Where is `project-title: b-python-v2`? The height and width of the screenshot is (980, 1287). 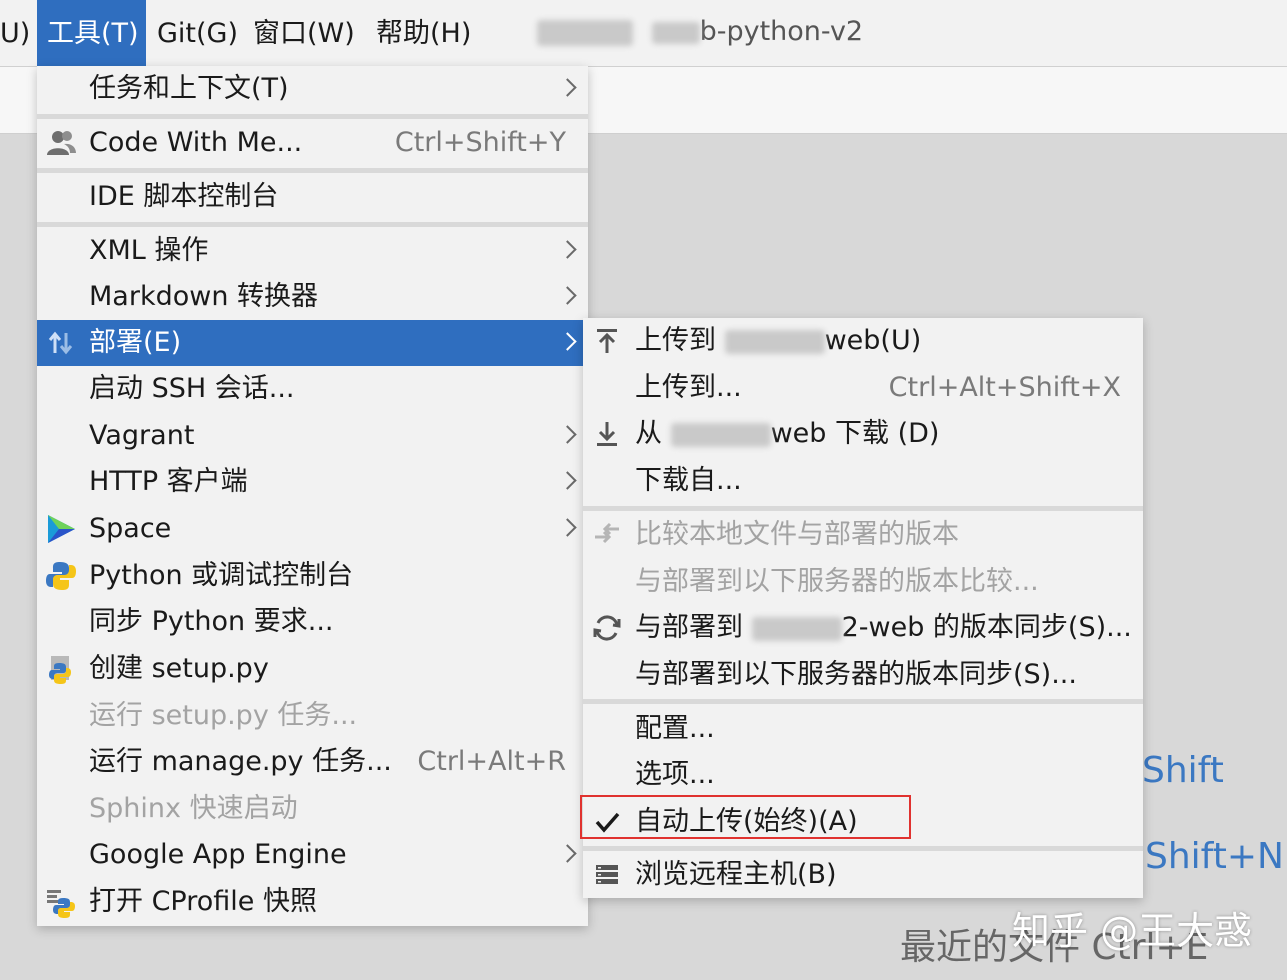 project-title: b-python-v2 is located at coordinates (700, 33).